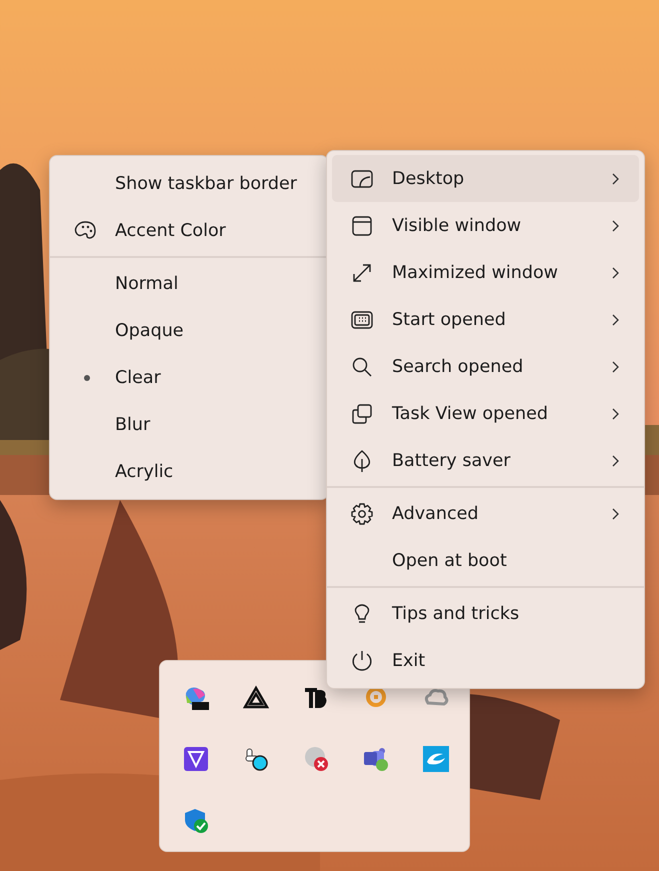 This screenshot has width=659, height=871. Describe the element at coordinates (458, 366) in the screenshot. I see `menu-item-label: Search opened` at that location.